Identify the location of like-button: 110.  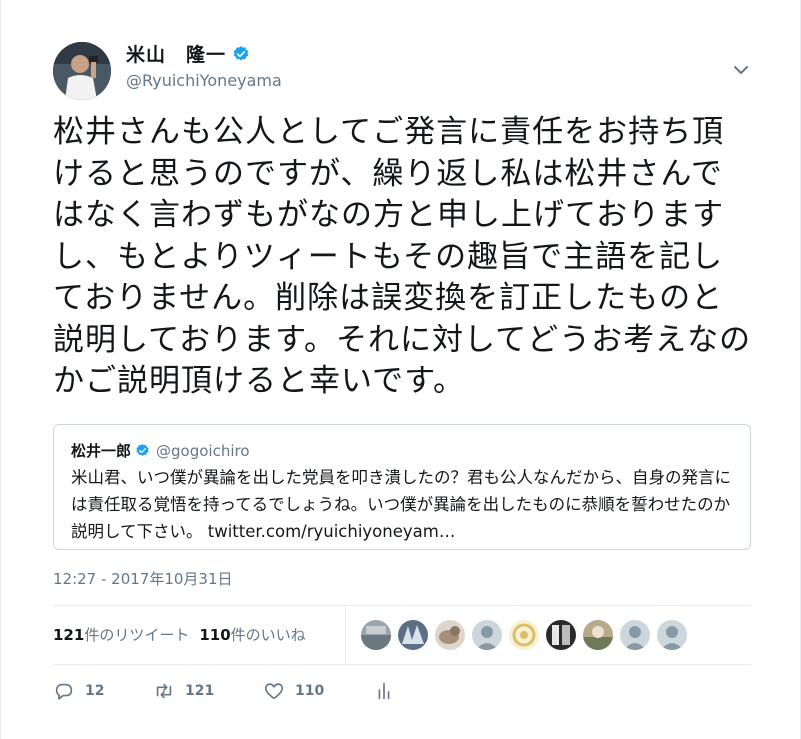
(318, 691).